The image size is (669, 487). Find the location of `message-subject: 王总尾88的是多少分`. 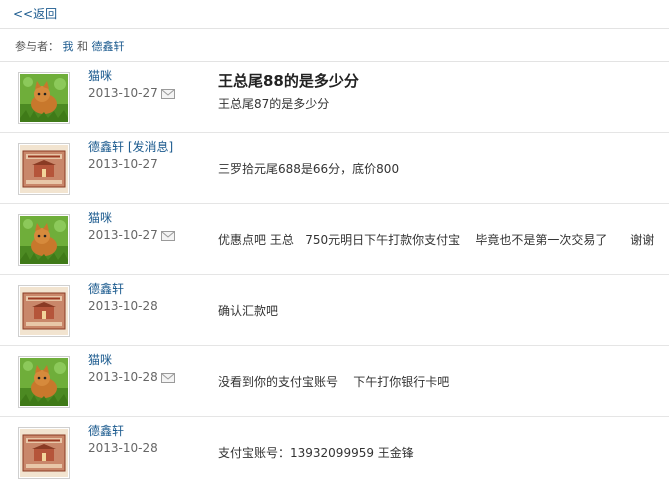

message-subject: 王总尾88的是多少分 is located at coordinates (288, 81).